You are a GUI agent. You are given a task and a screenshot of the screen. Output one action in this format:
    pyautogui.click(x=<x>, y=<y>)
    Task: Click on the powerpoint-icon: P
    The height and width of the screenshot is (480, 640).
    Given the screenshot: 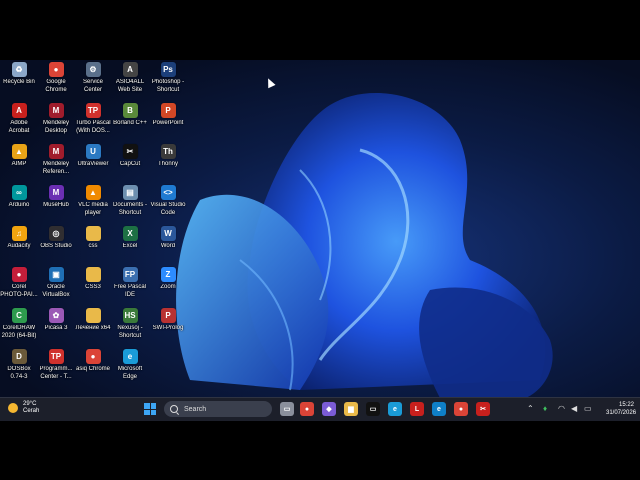 What is the action you would take?
    pyautogui.click(x=168, y=110)
    